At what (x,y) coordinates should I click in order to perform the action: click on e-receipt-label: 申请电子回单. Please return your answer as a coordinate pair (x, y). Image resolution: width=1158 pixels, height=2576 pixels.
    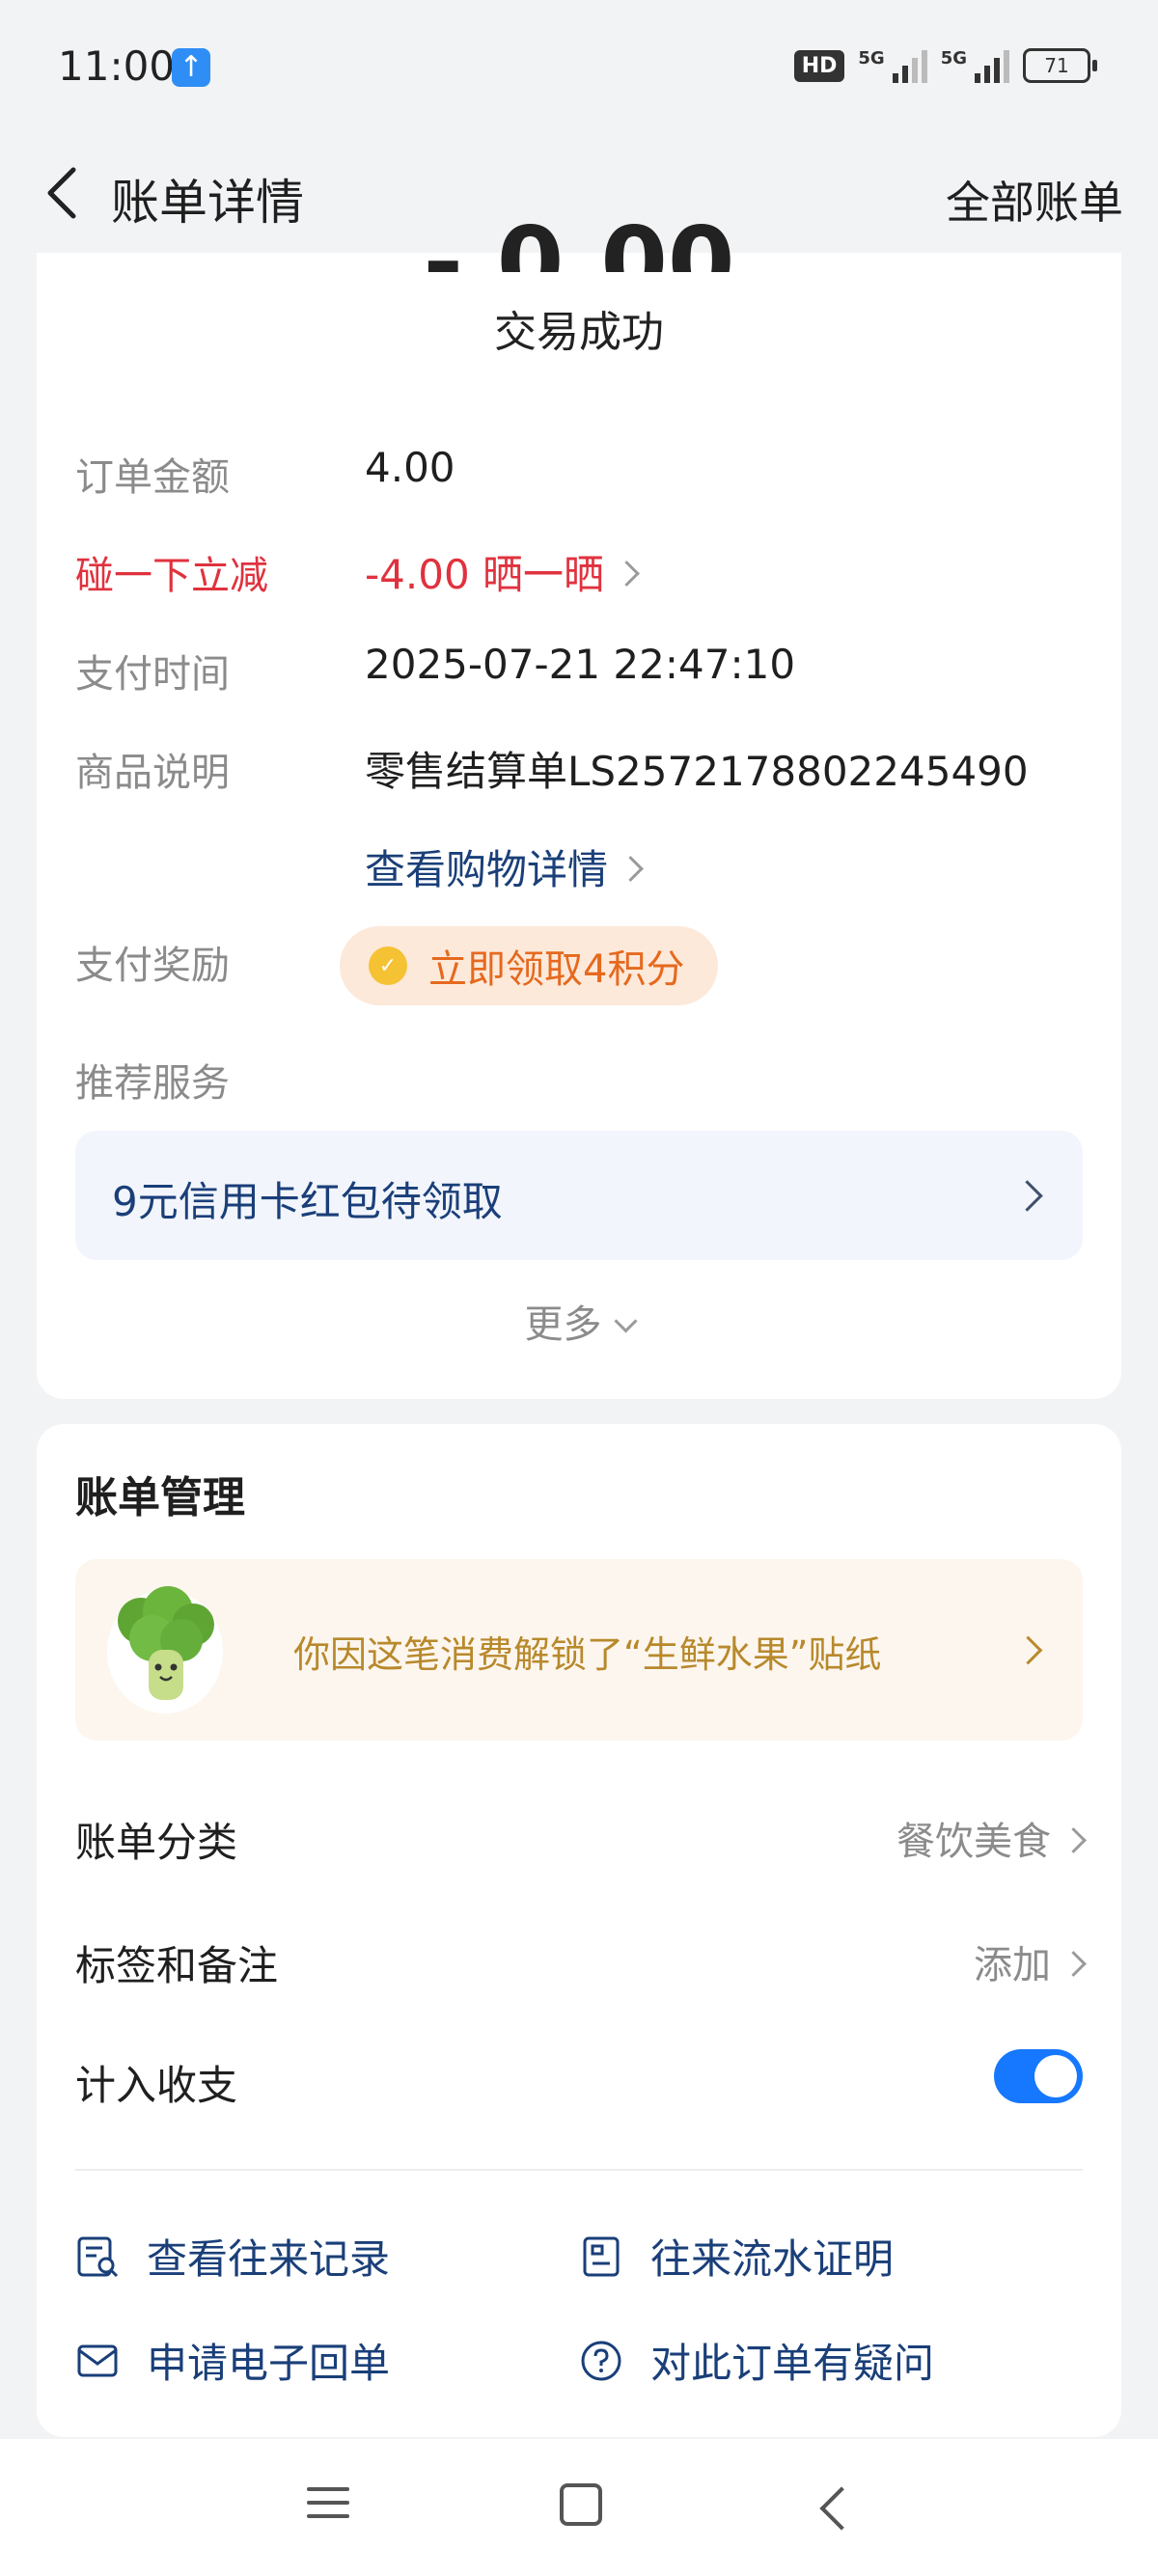
    Looking at the image, I should click on (269, 2363).